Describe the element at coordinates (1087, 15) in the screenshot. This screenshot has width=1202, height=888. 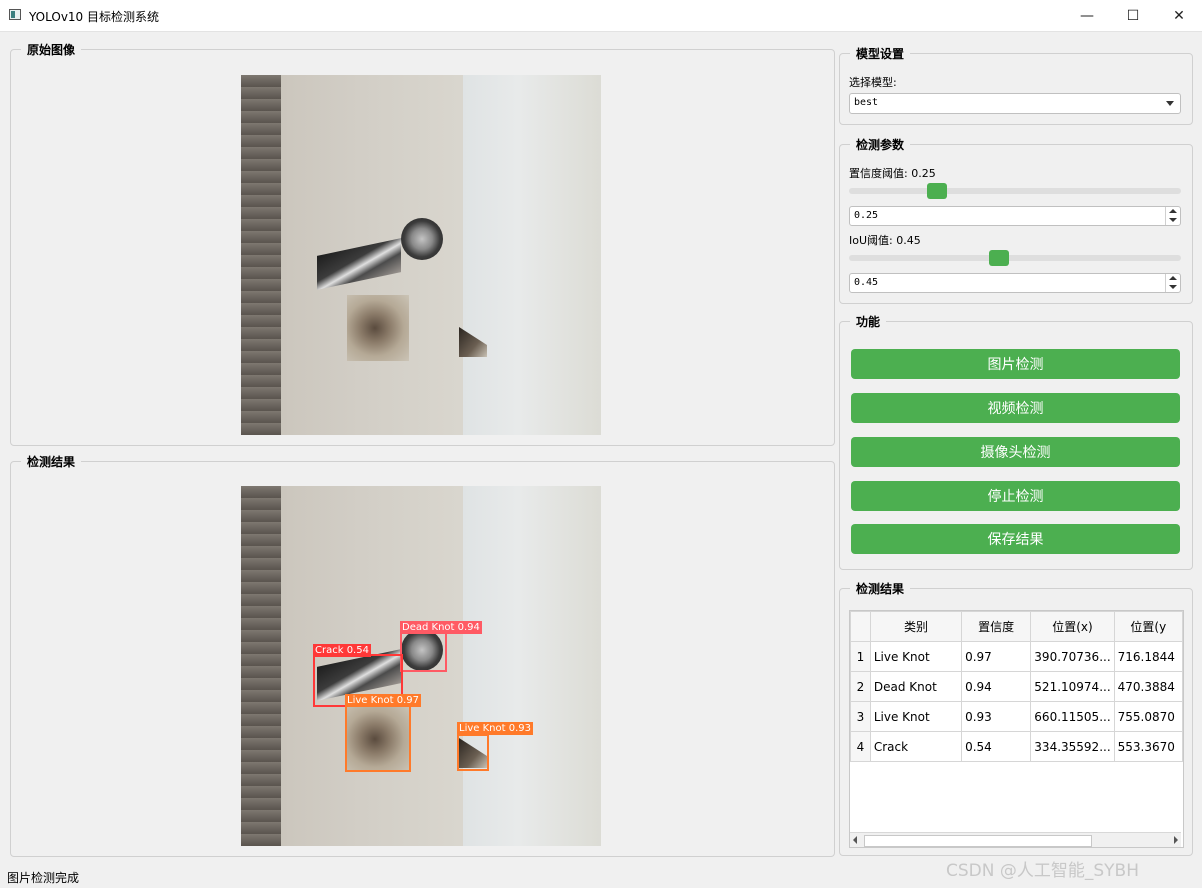
I see `minimize-button: —` at that location.